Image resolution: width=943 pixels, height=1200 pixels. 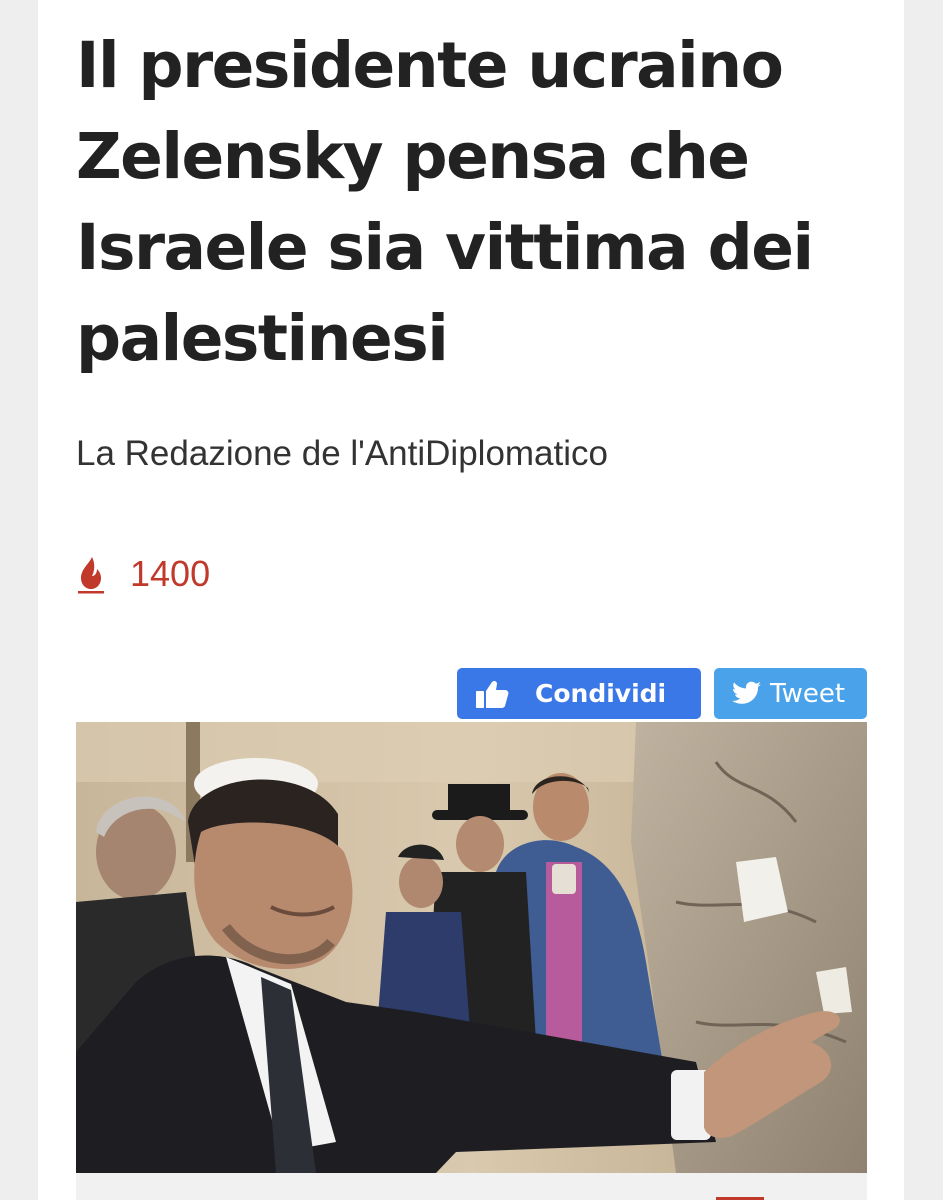 What do you see at coordinates (262, 338) in the screenshot?
I see `article-title-line: palestinesi` at bounding box center [262, 338].